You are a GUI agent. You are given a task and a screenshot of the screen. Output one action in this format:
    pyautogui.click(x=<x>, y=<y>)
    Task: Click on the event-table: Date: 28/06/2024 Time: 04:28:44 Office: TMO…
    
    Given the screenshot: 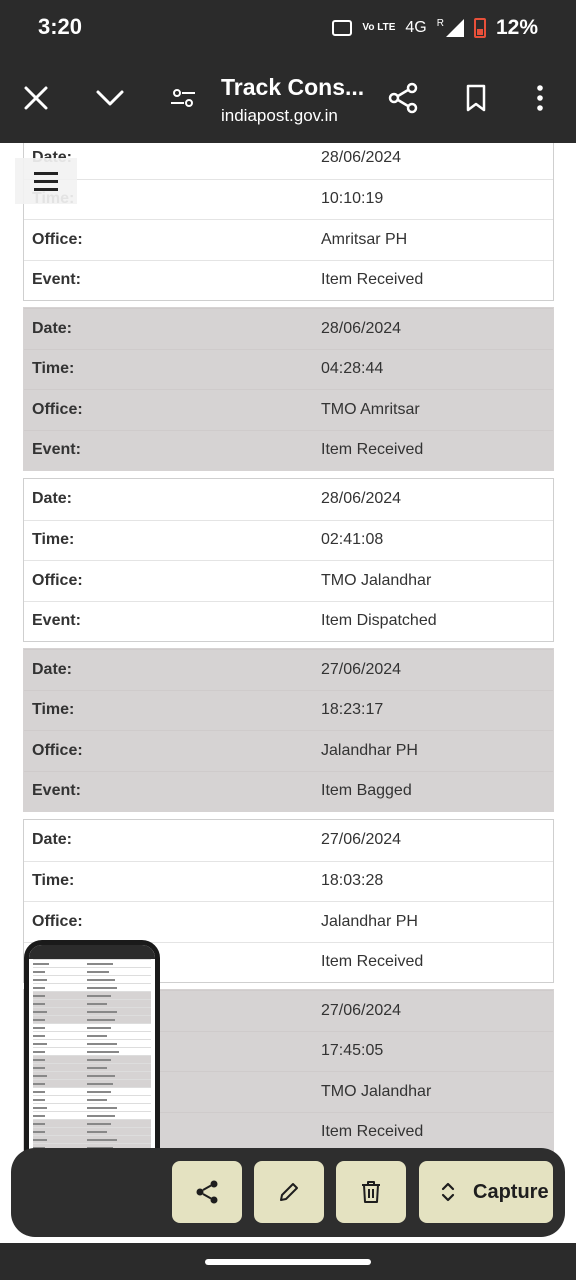 What is the action you would take?
    pyautogui.click(x=288, y=389)
    